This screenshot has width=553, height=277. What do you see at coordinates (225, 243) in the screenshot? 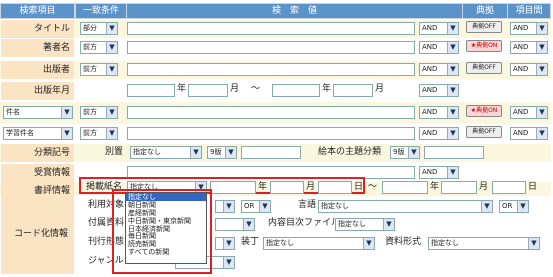
I see `form-select: ▼` at bounding box center [225, 243].